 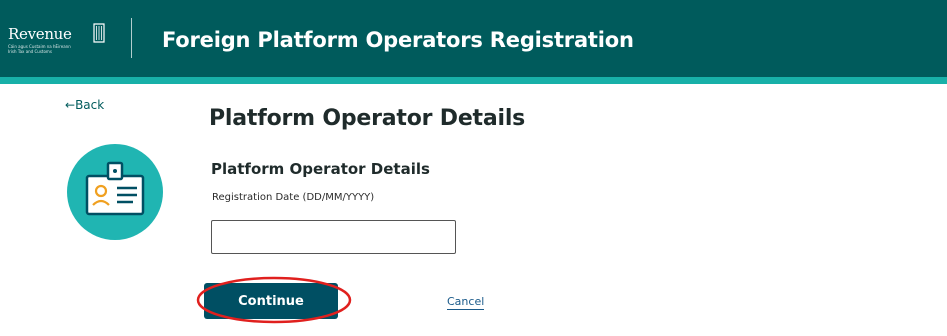 What do you see at coordinates (333, 237) in the screenshot?
I see `registration-date-input` at bounding box center [333, 237].